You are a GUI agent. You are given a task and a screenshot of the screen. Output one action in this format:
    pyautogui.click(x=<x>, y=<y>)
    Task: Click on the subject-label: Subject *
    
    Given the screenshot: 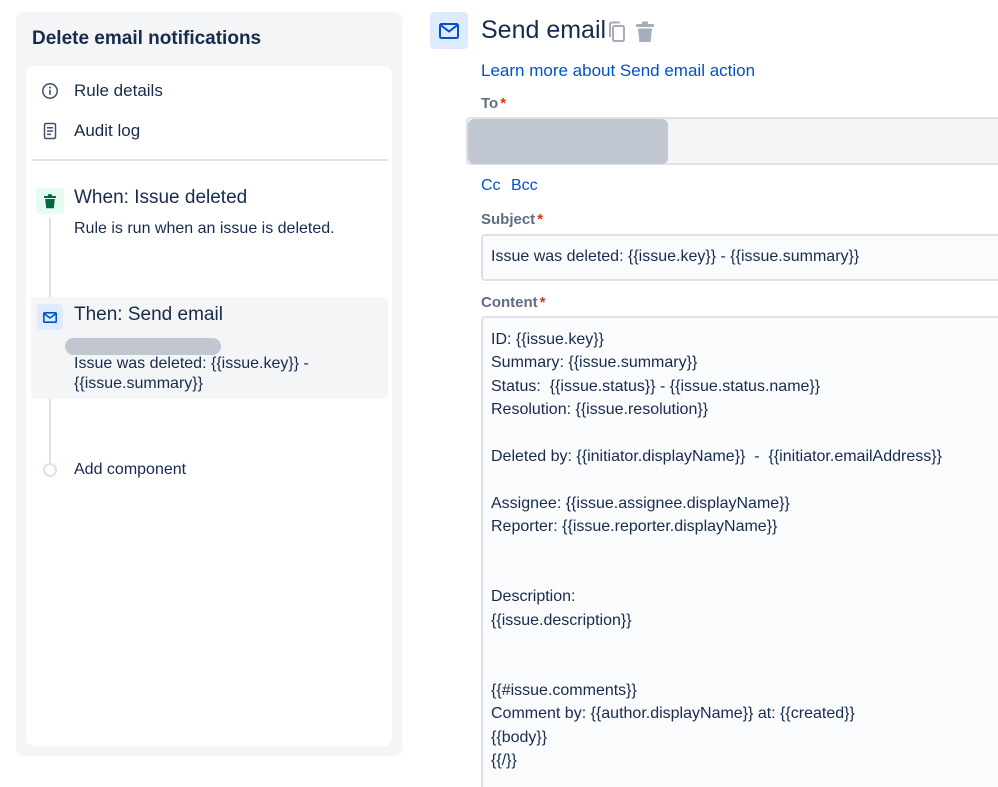 What is the action you would take?
    pyautogui.click(x=512, y=219)
    